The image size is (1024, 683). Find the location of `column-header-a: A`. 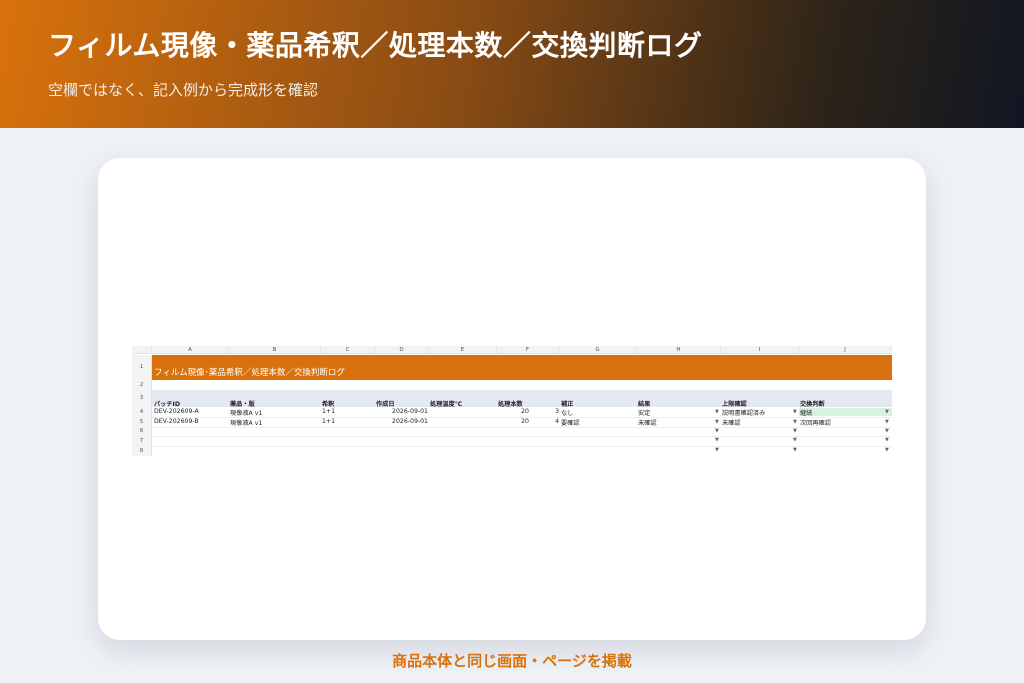

column-header-a: A is located at coordinates (190, 350).